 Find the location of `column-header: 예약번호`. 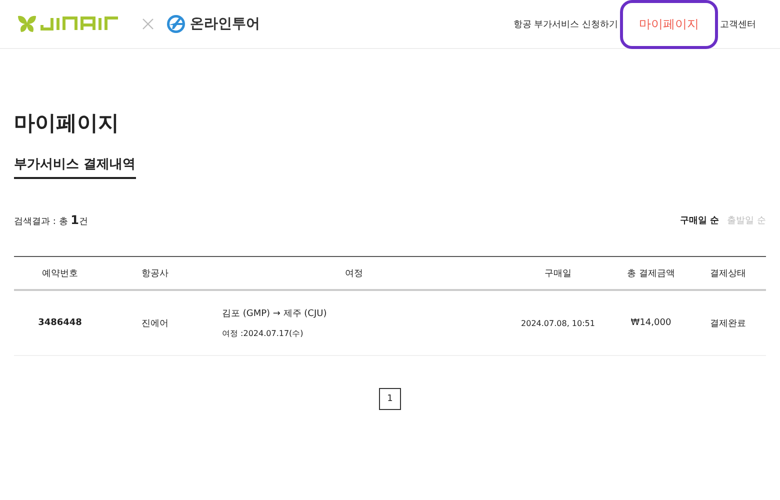

column-header: 예약번호 is located at coordinates (60, 274).